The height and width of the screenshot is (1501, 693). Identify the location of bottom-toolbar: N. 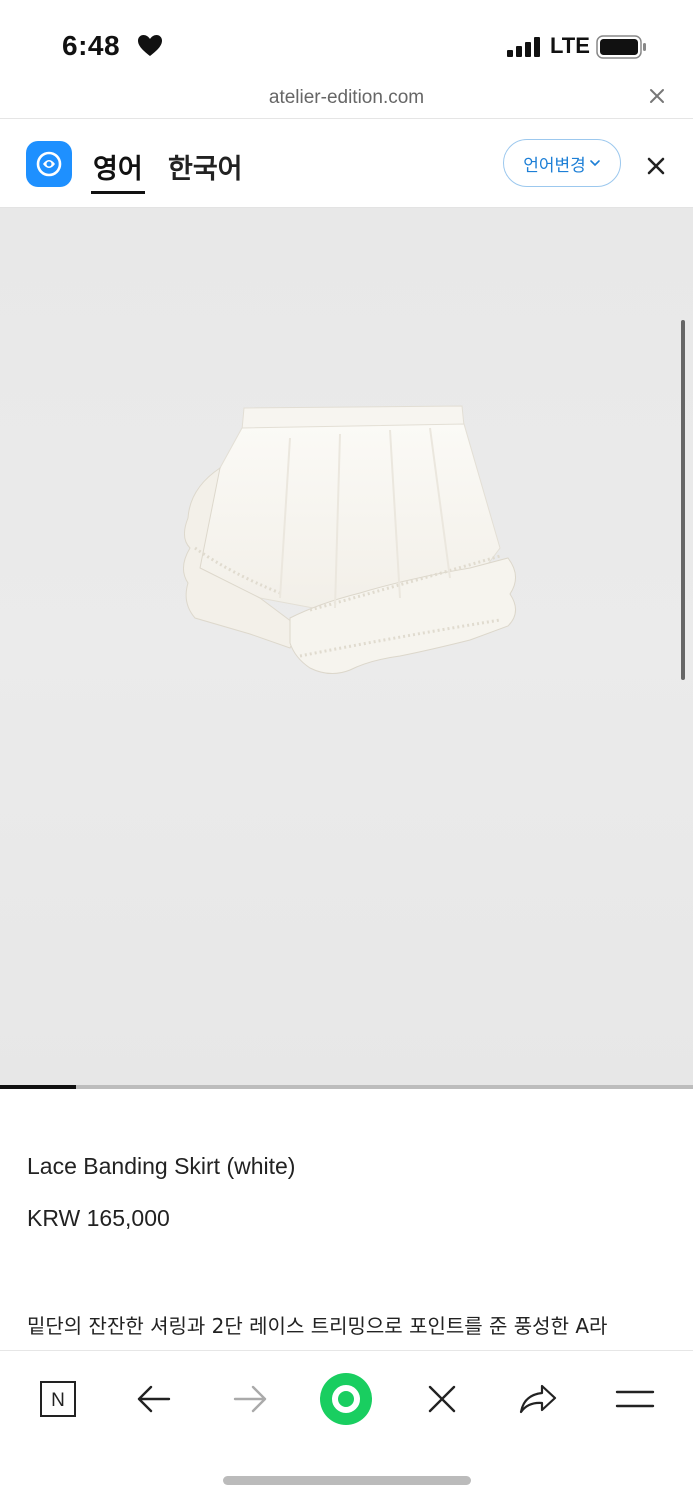
(346, 1425).